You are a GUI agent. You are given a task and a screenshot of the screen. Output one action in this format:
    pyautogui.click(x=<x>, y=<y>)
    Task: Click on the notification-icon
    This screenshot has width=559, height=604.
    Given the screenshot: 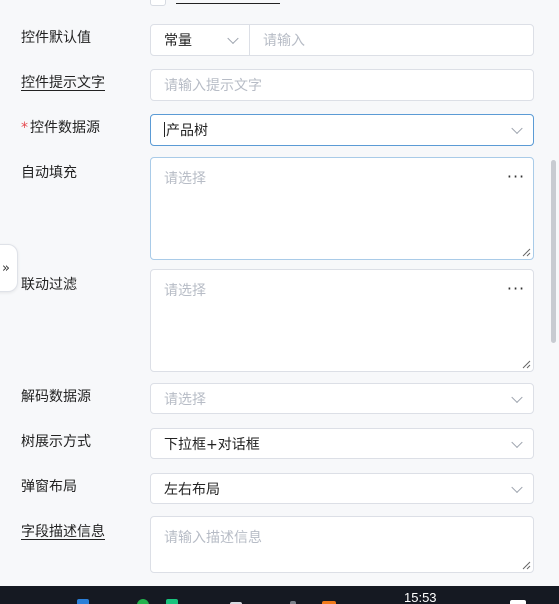 What is the action you would take?
    pyautogui.click(x=518, y=602)
    